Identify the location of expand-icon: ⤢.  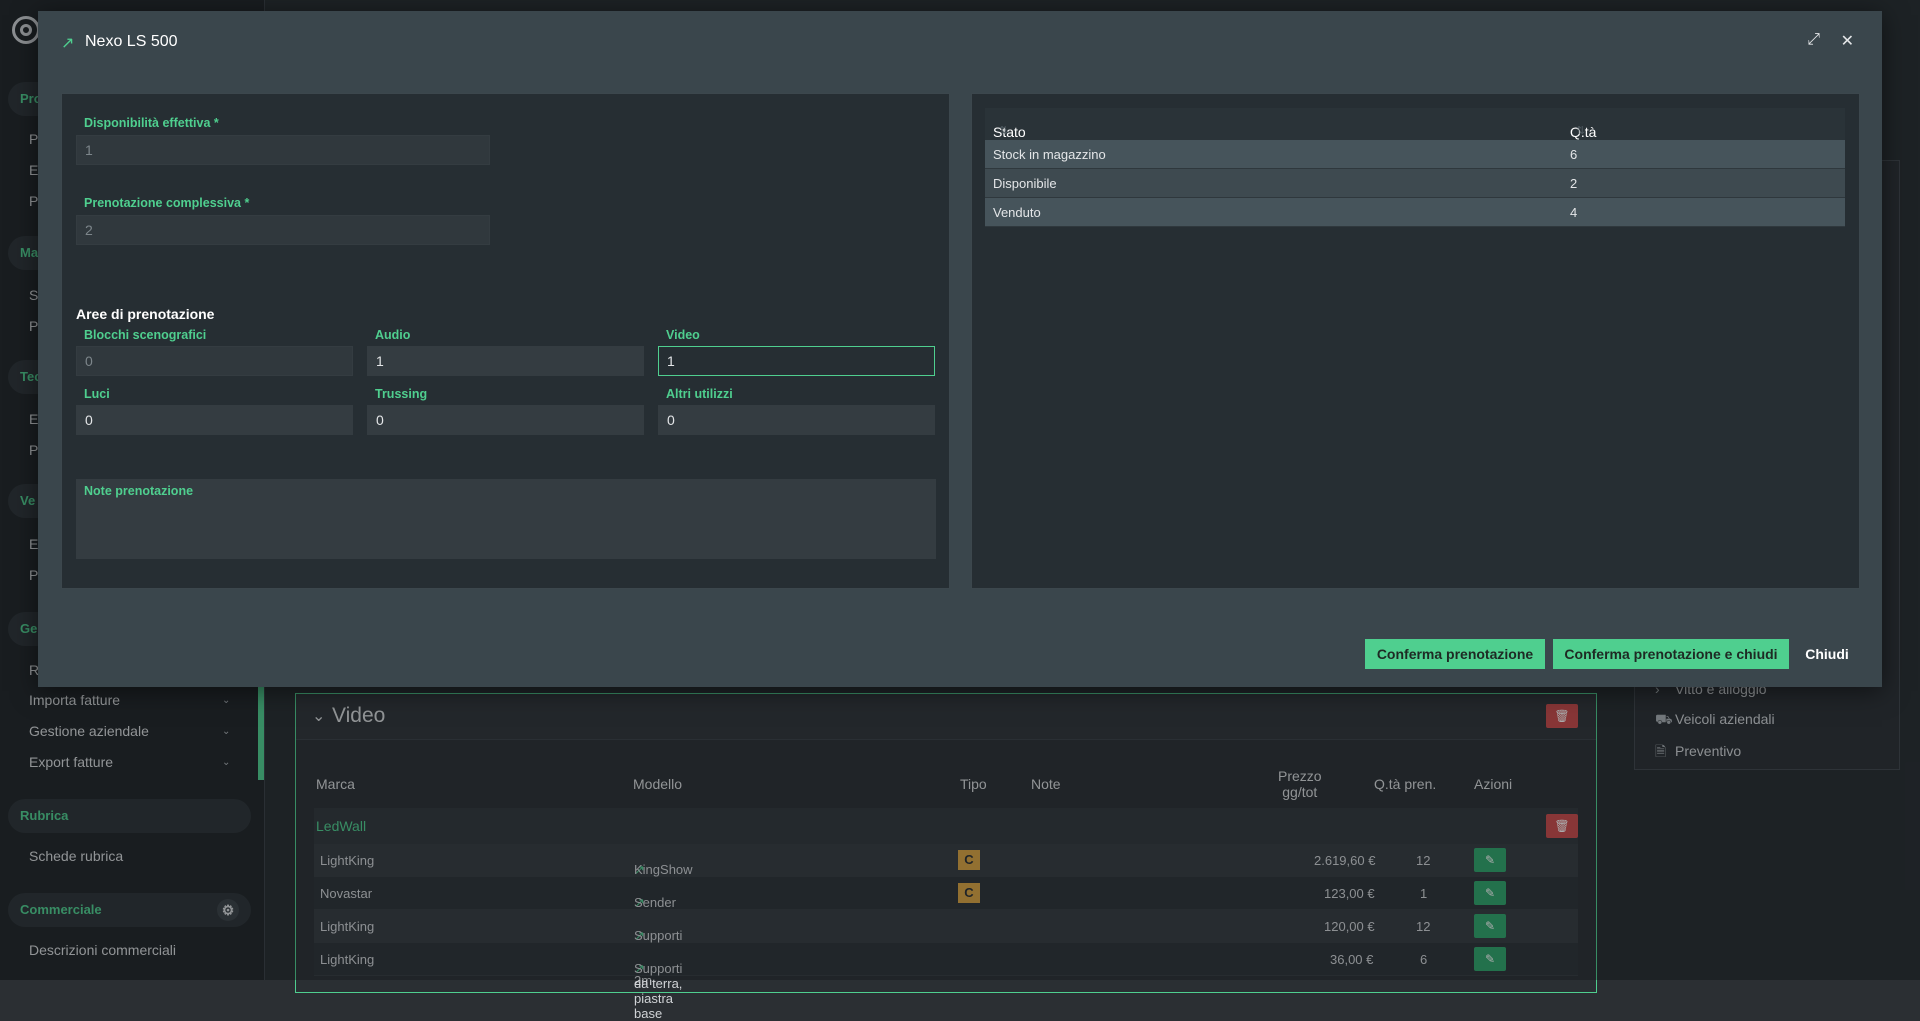
(1813, 40).